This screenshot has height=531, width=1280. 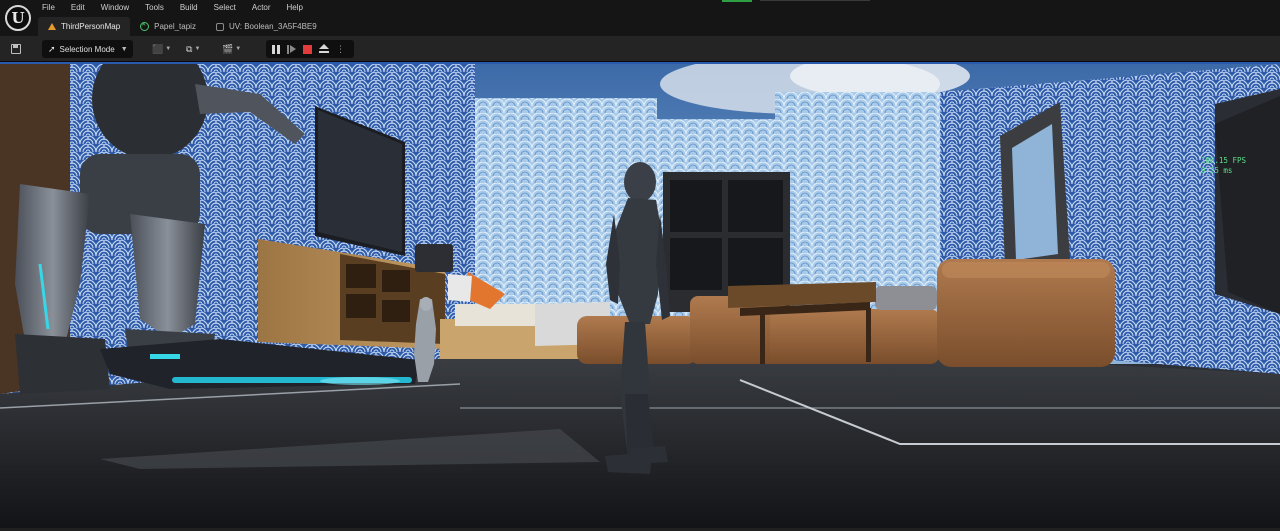 What do you see at coordinates (737, 1) in the screenshot?
I see `play-indicator` at bounding box center [737, 1].